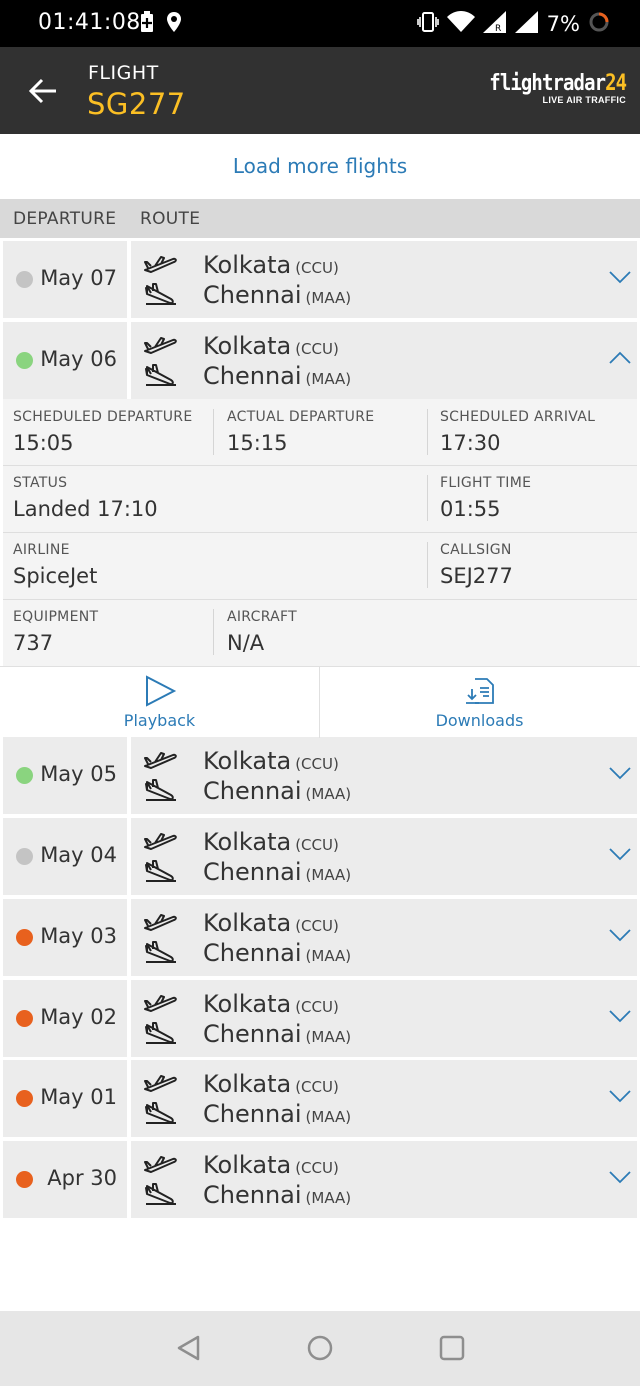 The image size is (640, 1386). I want to click on flight-time-label: FLIGHT TIME, so click(486, 483).